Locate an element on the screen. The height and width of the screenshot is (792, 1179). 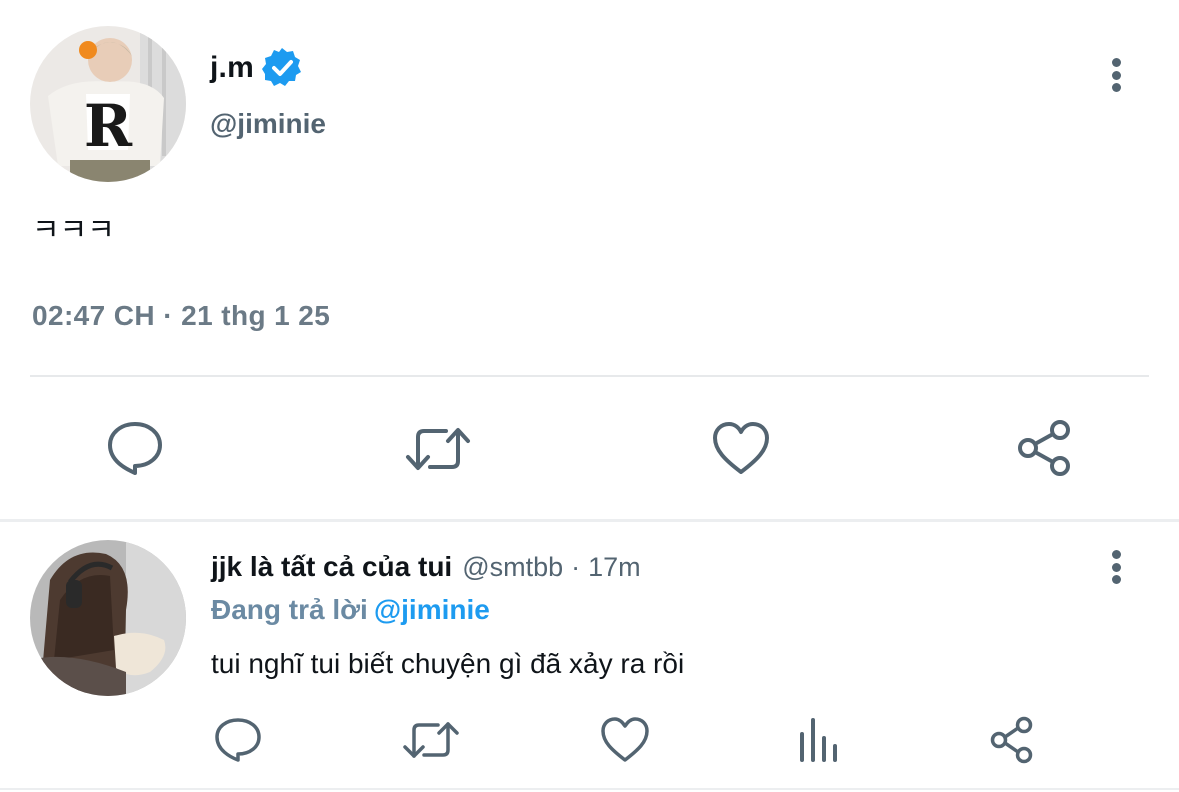
reply-author-avatar is located at coordinates (108, 618).